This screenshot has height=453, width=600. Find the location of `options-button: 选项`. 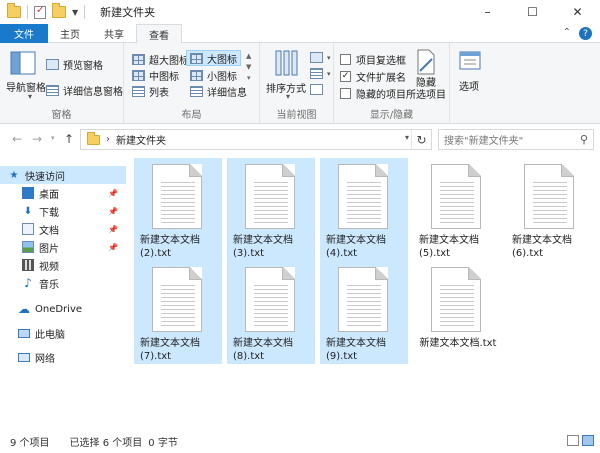

options-button: 选项 is located at coordinates (469, 85).